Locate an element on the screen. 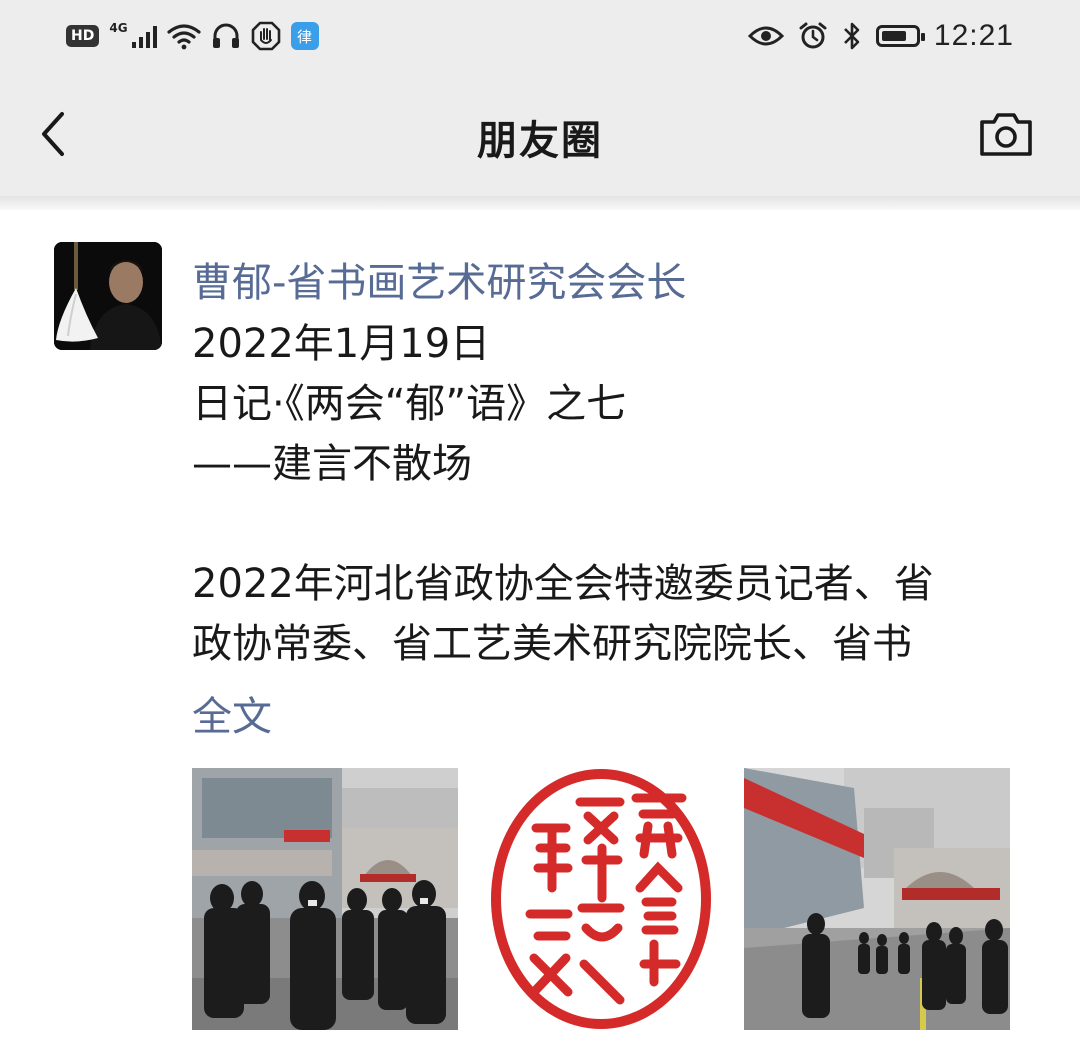 Image resolution: width=1080 pixels, height=1050 pixels. author-name: 曹郁-省书画艺术研究会会长 is located at coordinates (439, 279).